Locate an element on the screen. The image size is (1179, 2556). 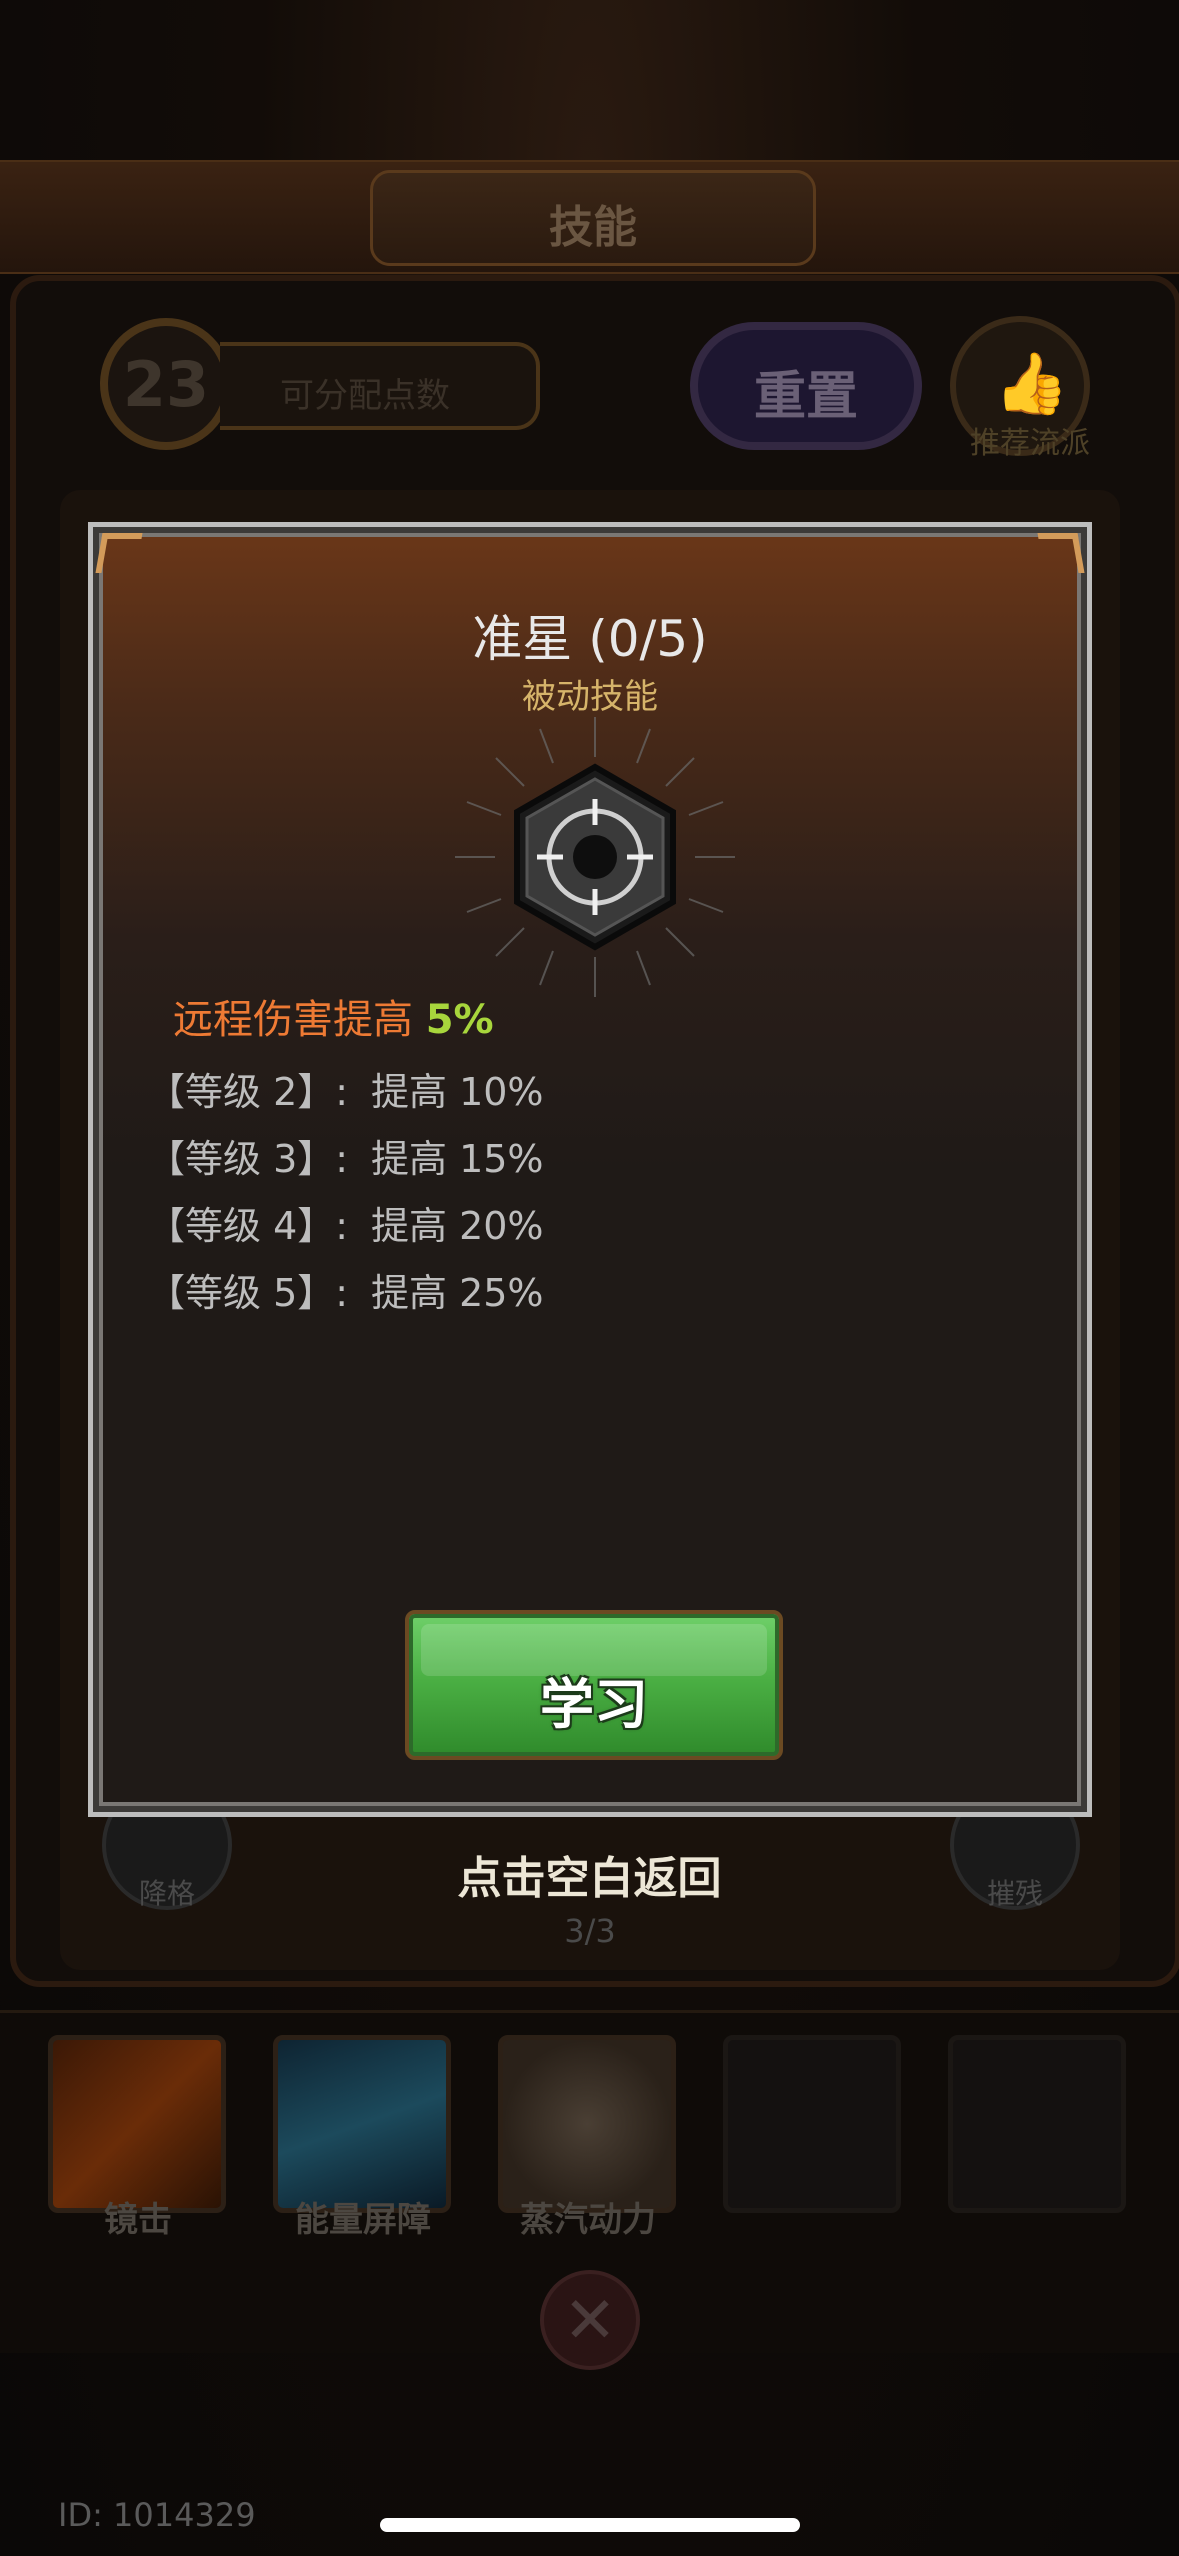
level-row: 【等级 5】: 提高 25% is located at coordinates (345, 1289).